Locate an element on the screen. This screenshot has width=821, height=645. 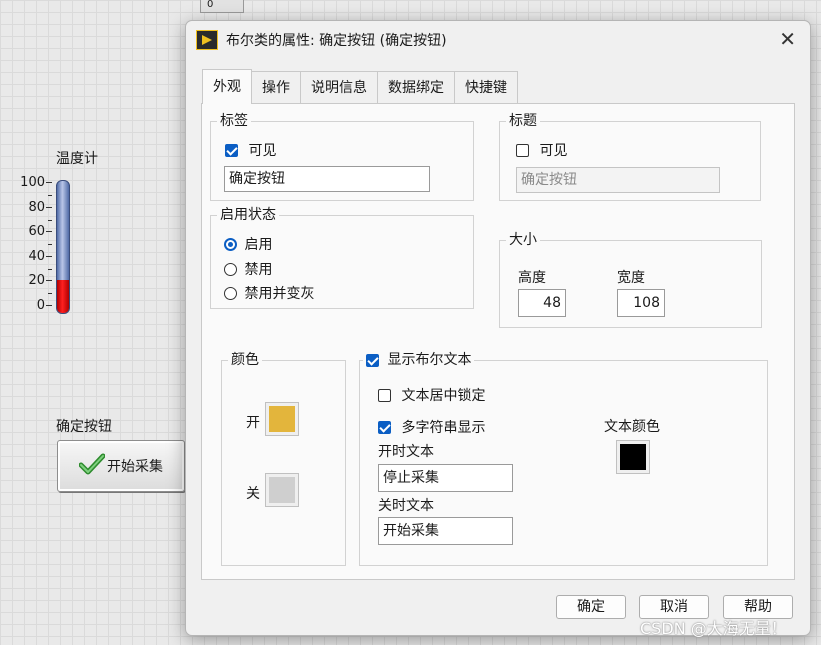
enable-state-group: 启用状态 启用 禁用 禁用并变灰 is located at coordinates (342, 257).